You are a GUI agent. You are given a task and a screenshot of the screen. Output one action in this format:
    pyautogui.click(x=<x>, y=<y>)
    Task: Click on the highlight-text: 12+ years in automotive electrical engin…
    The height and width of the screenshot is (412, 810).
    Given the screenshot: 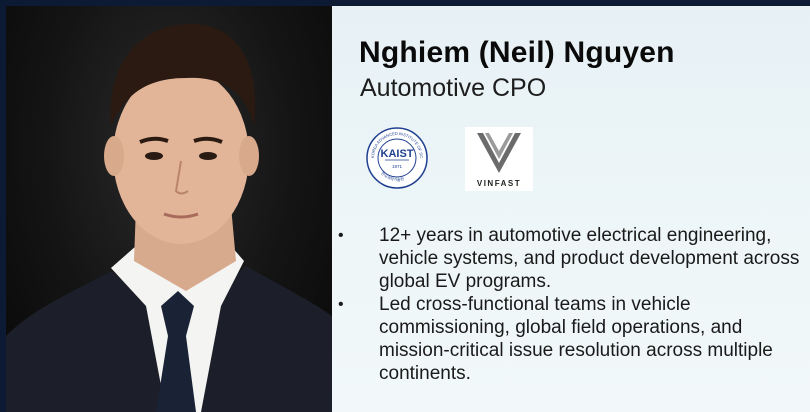 What is the action you would take?
    pyautogui.click(x=589, y=258)
    